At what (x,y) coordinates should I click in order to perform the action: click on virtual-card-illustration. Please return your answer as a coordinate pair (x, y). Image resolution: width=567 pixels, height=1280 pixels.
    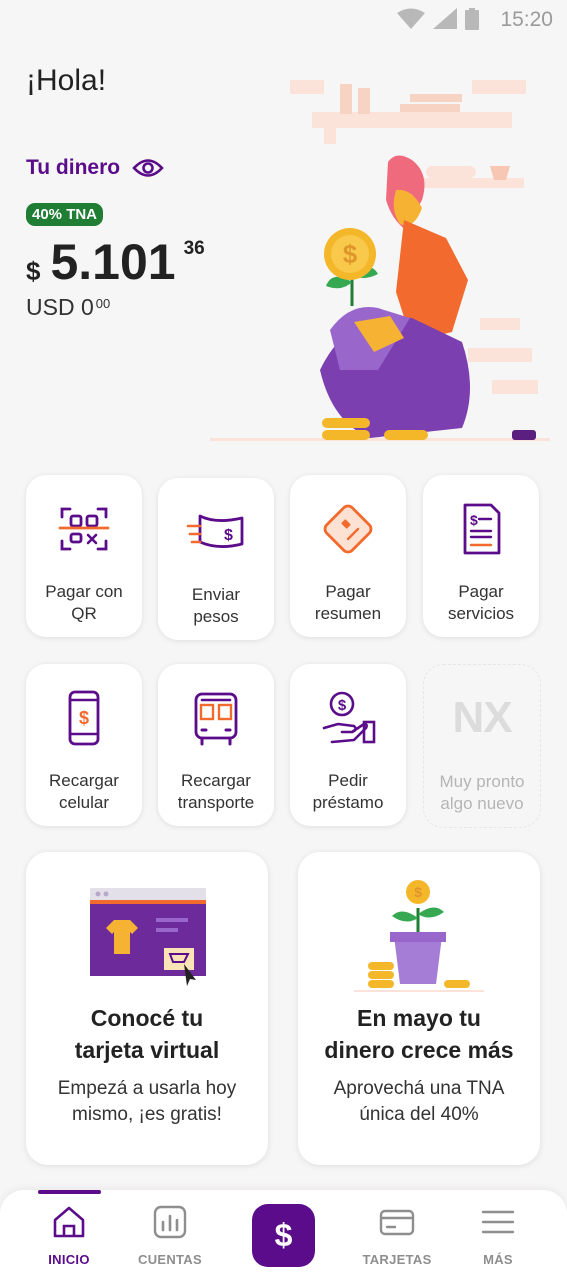
    Looking at the image, I should click on (148, 937).